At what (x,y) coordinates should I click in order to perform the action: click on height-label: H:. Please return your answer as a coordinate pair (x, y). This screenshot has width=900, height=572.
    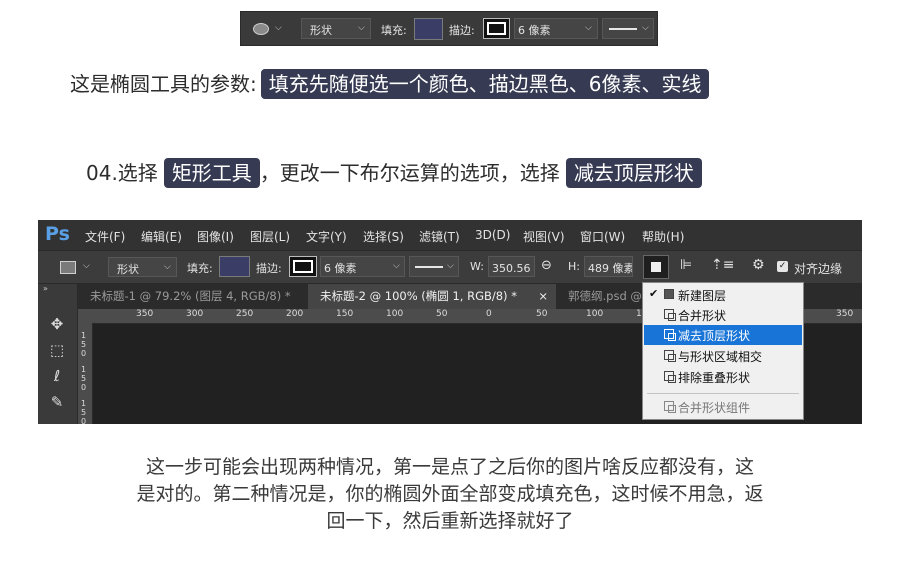
    Looking at the image, I should click on (574, 266).